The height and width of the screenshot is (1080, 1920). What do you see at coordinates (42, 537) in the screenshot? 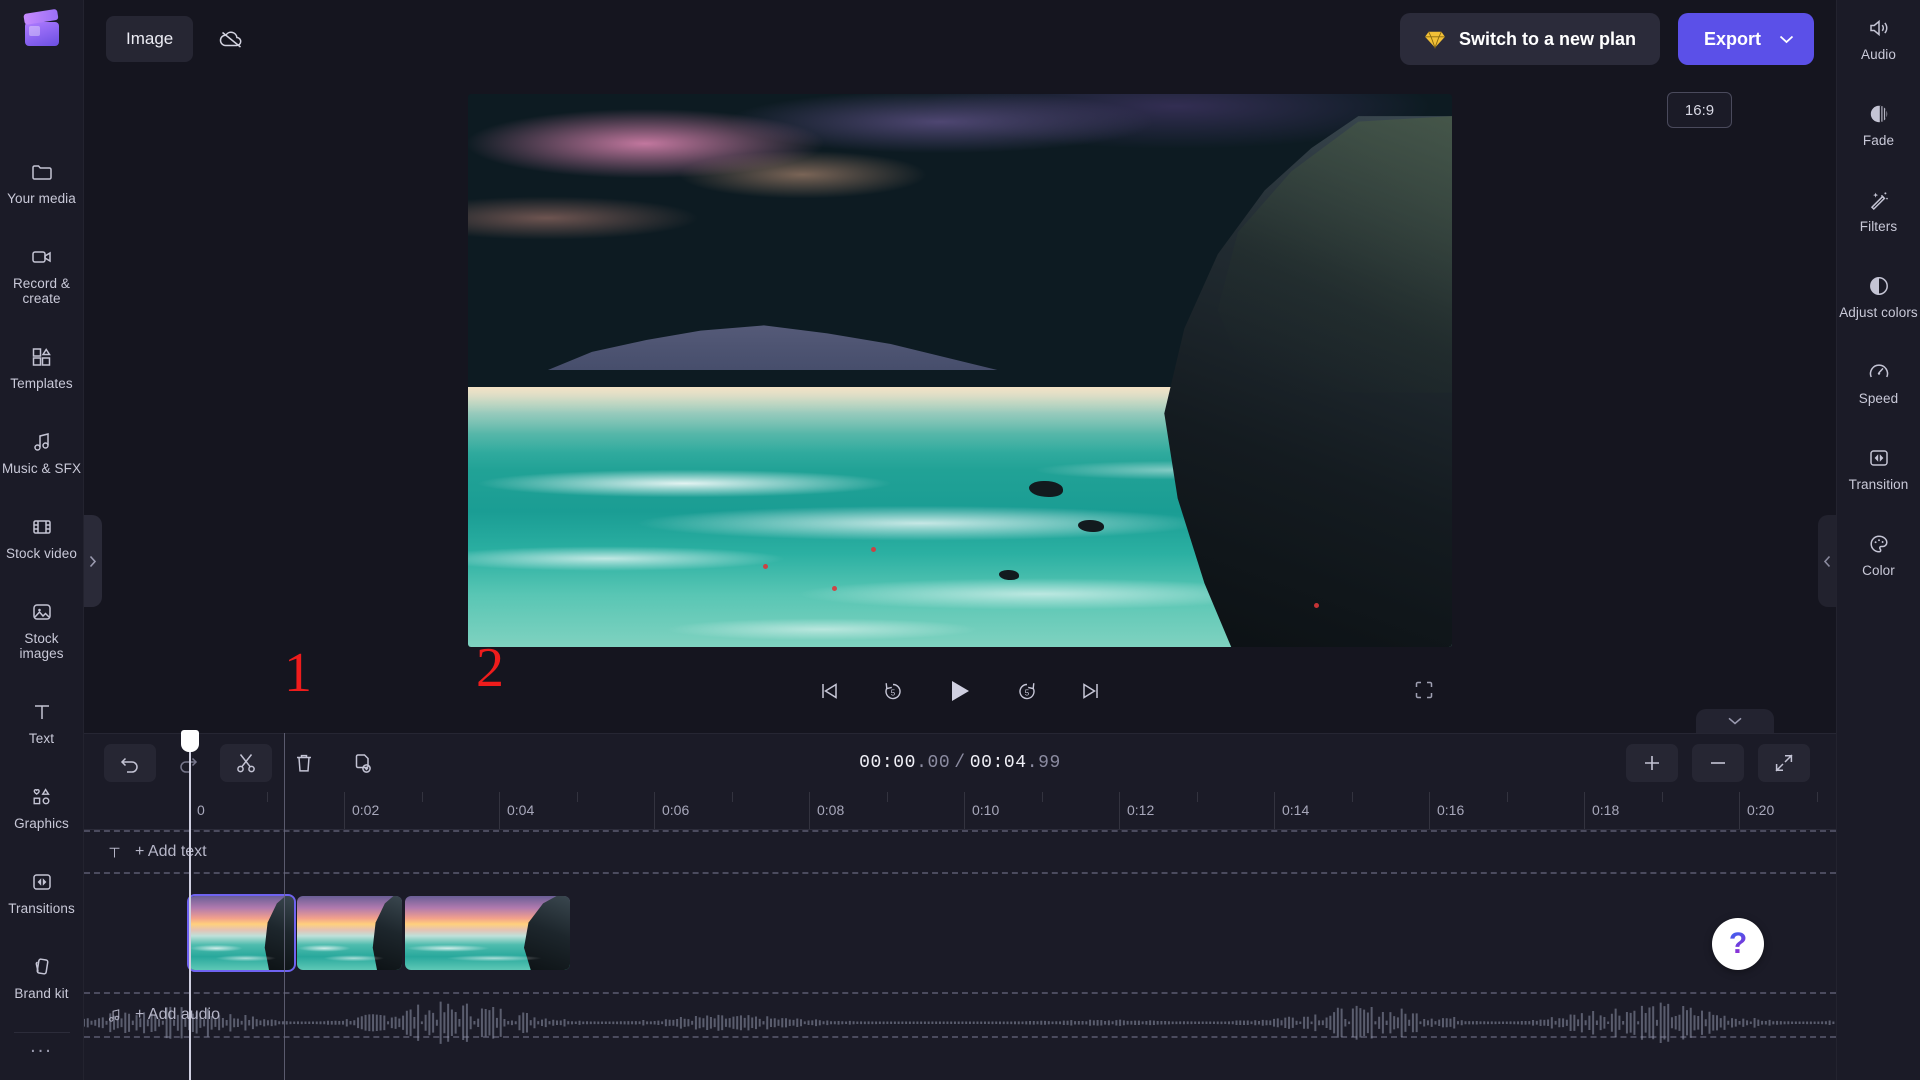
I see `sidebar-item-stock-video: Stock video` at bounding box center [42, 537].